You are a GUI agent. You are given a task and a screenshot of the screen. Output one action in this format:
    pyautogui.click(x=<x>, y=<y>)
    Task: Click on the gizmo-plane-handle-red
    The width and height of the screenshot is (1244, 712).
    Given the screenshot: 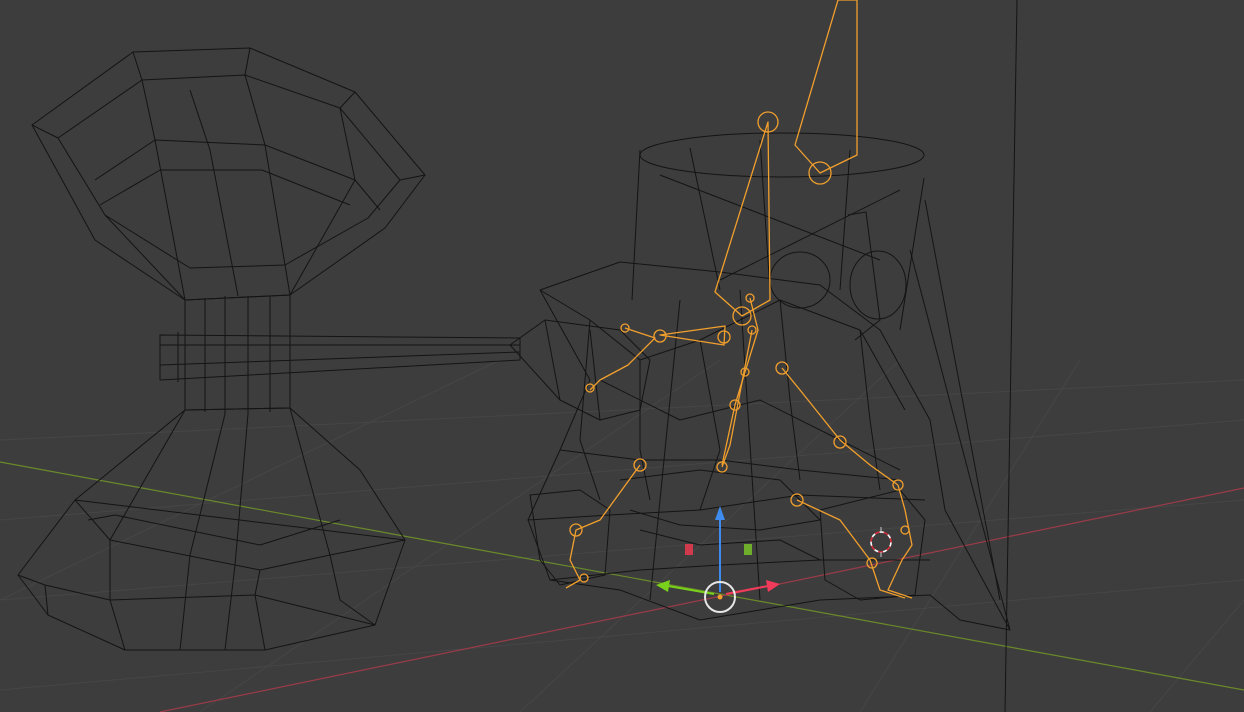 What is the action you would take?
    pyautogui.click(x=689, y=549)
    